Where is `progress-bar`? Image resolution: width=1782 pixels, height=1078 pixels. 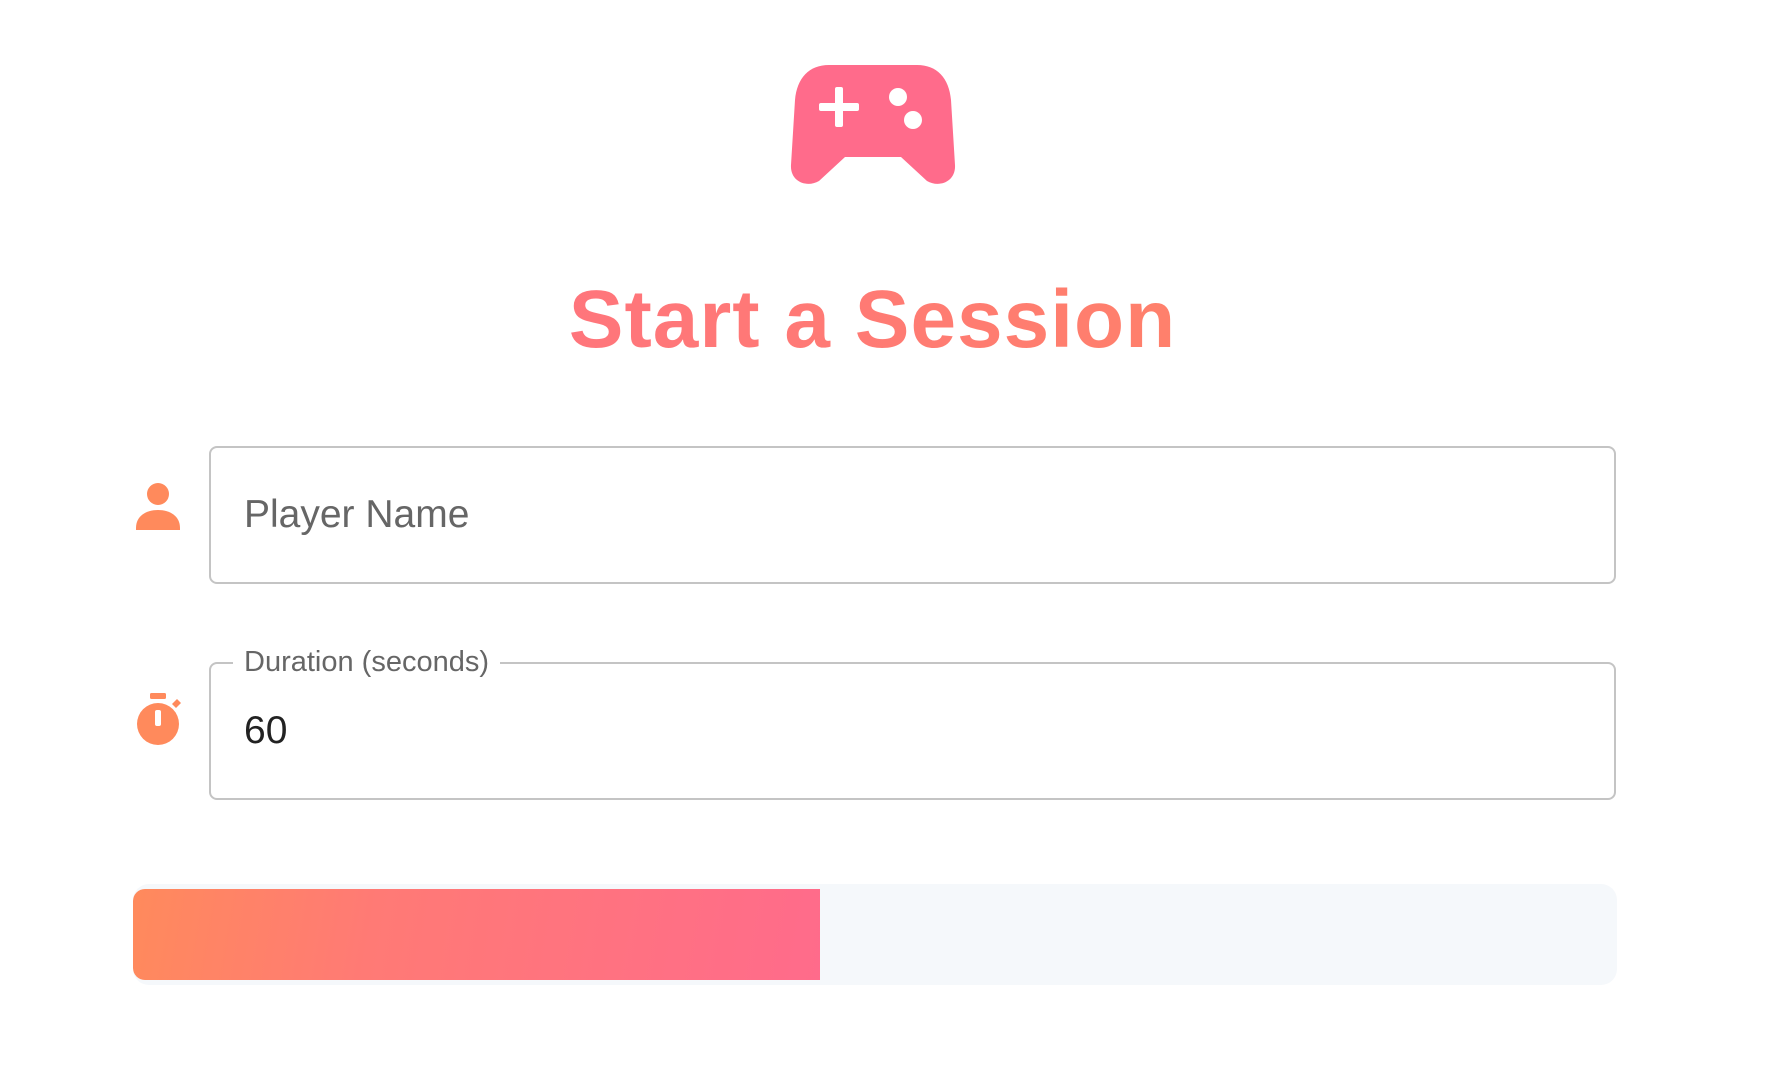 progress-bar is located at coordinates (875, 934).